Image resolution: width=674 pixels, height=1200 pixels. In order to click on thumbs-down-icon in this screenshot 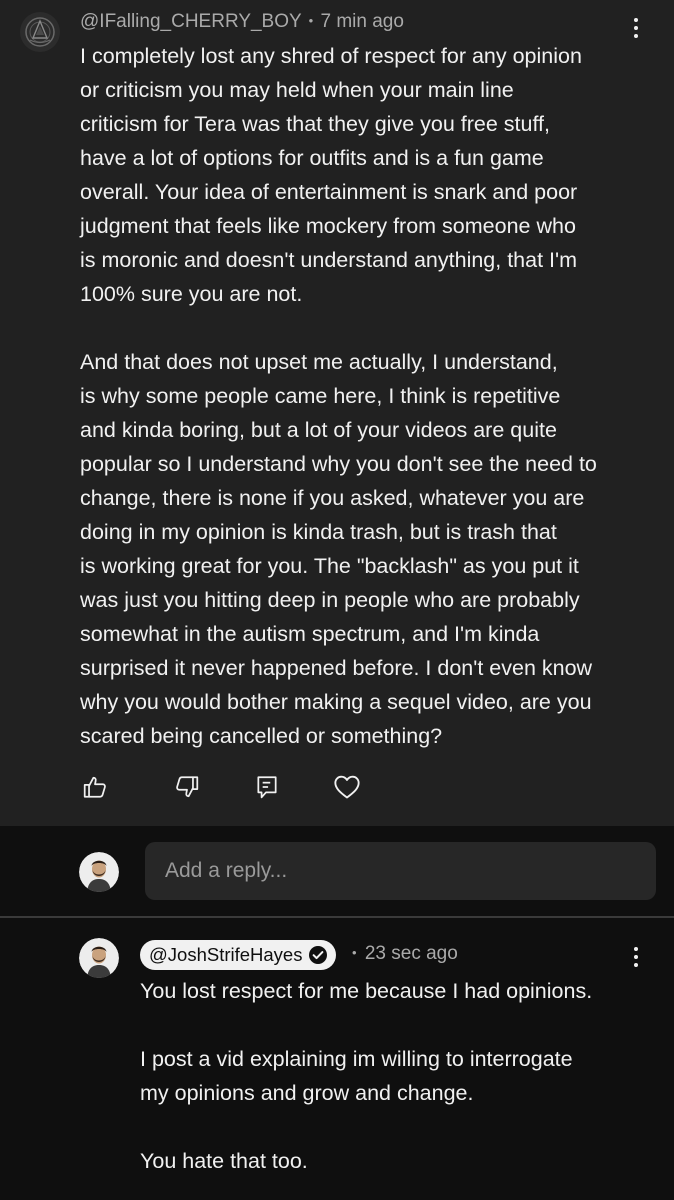, I will do `click(187, 787)`.